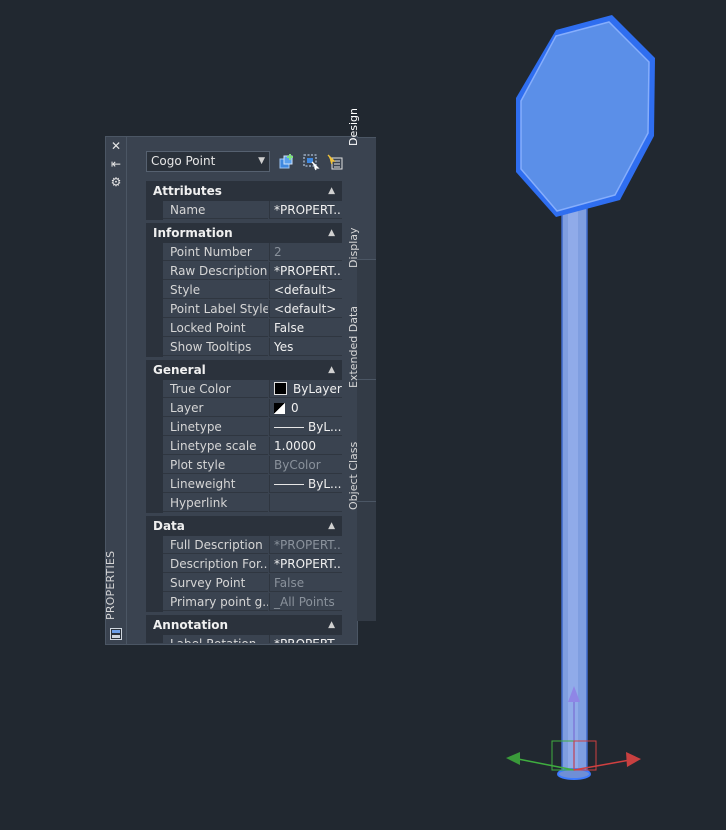 Image resolution: width=726 pixels, height=830 pixels. Describe the element at coordinates (244, 290) in the screenshot. I see `property-row-style: Style <default>` at that location.